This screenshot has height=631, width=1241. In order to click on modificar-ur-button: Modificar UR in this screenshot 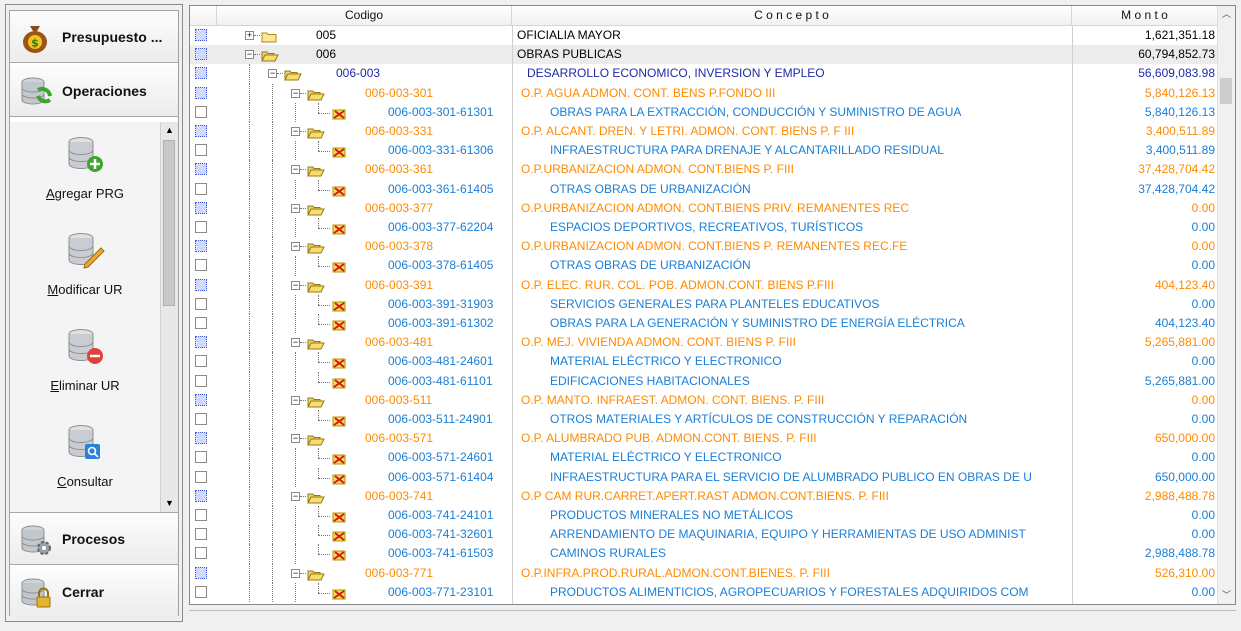, I will do `click(85, 272)`.